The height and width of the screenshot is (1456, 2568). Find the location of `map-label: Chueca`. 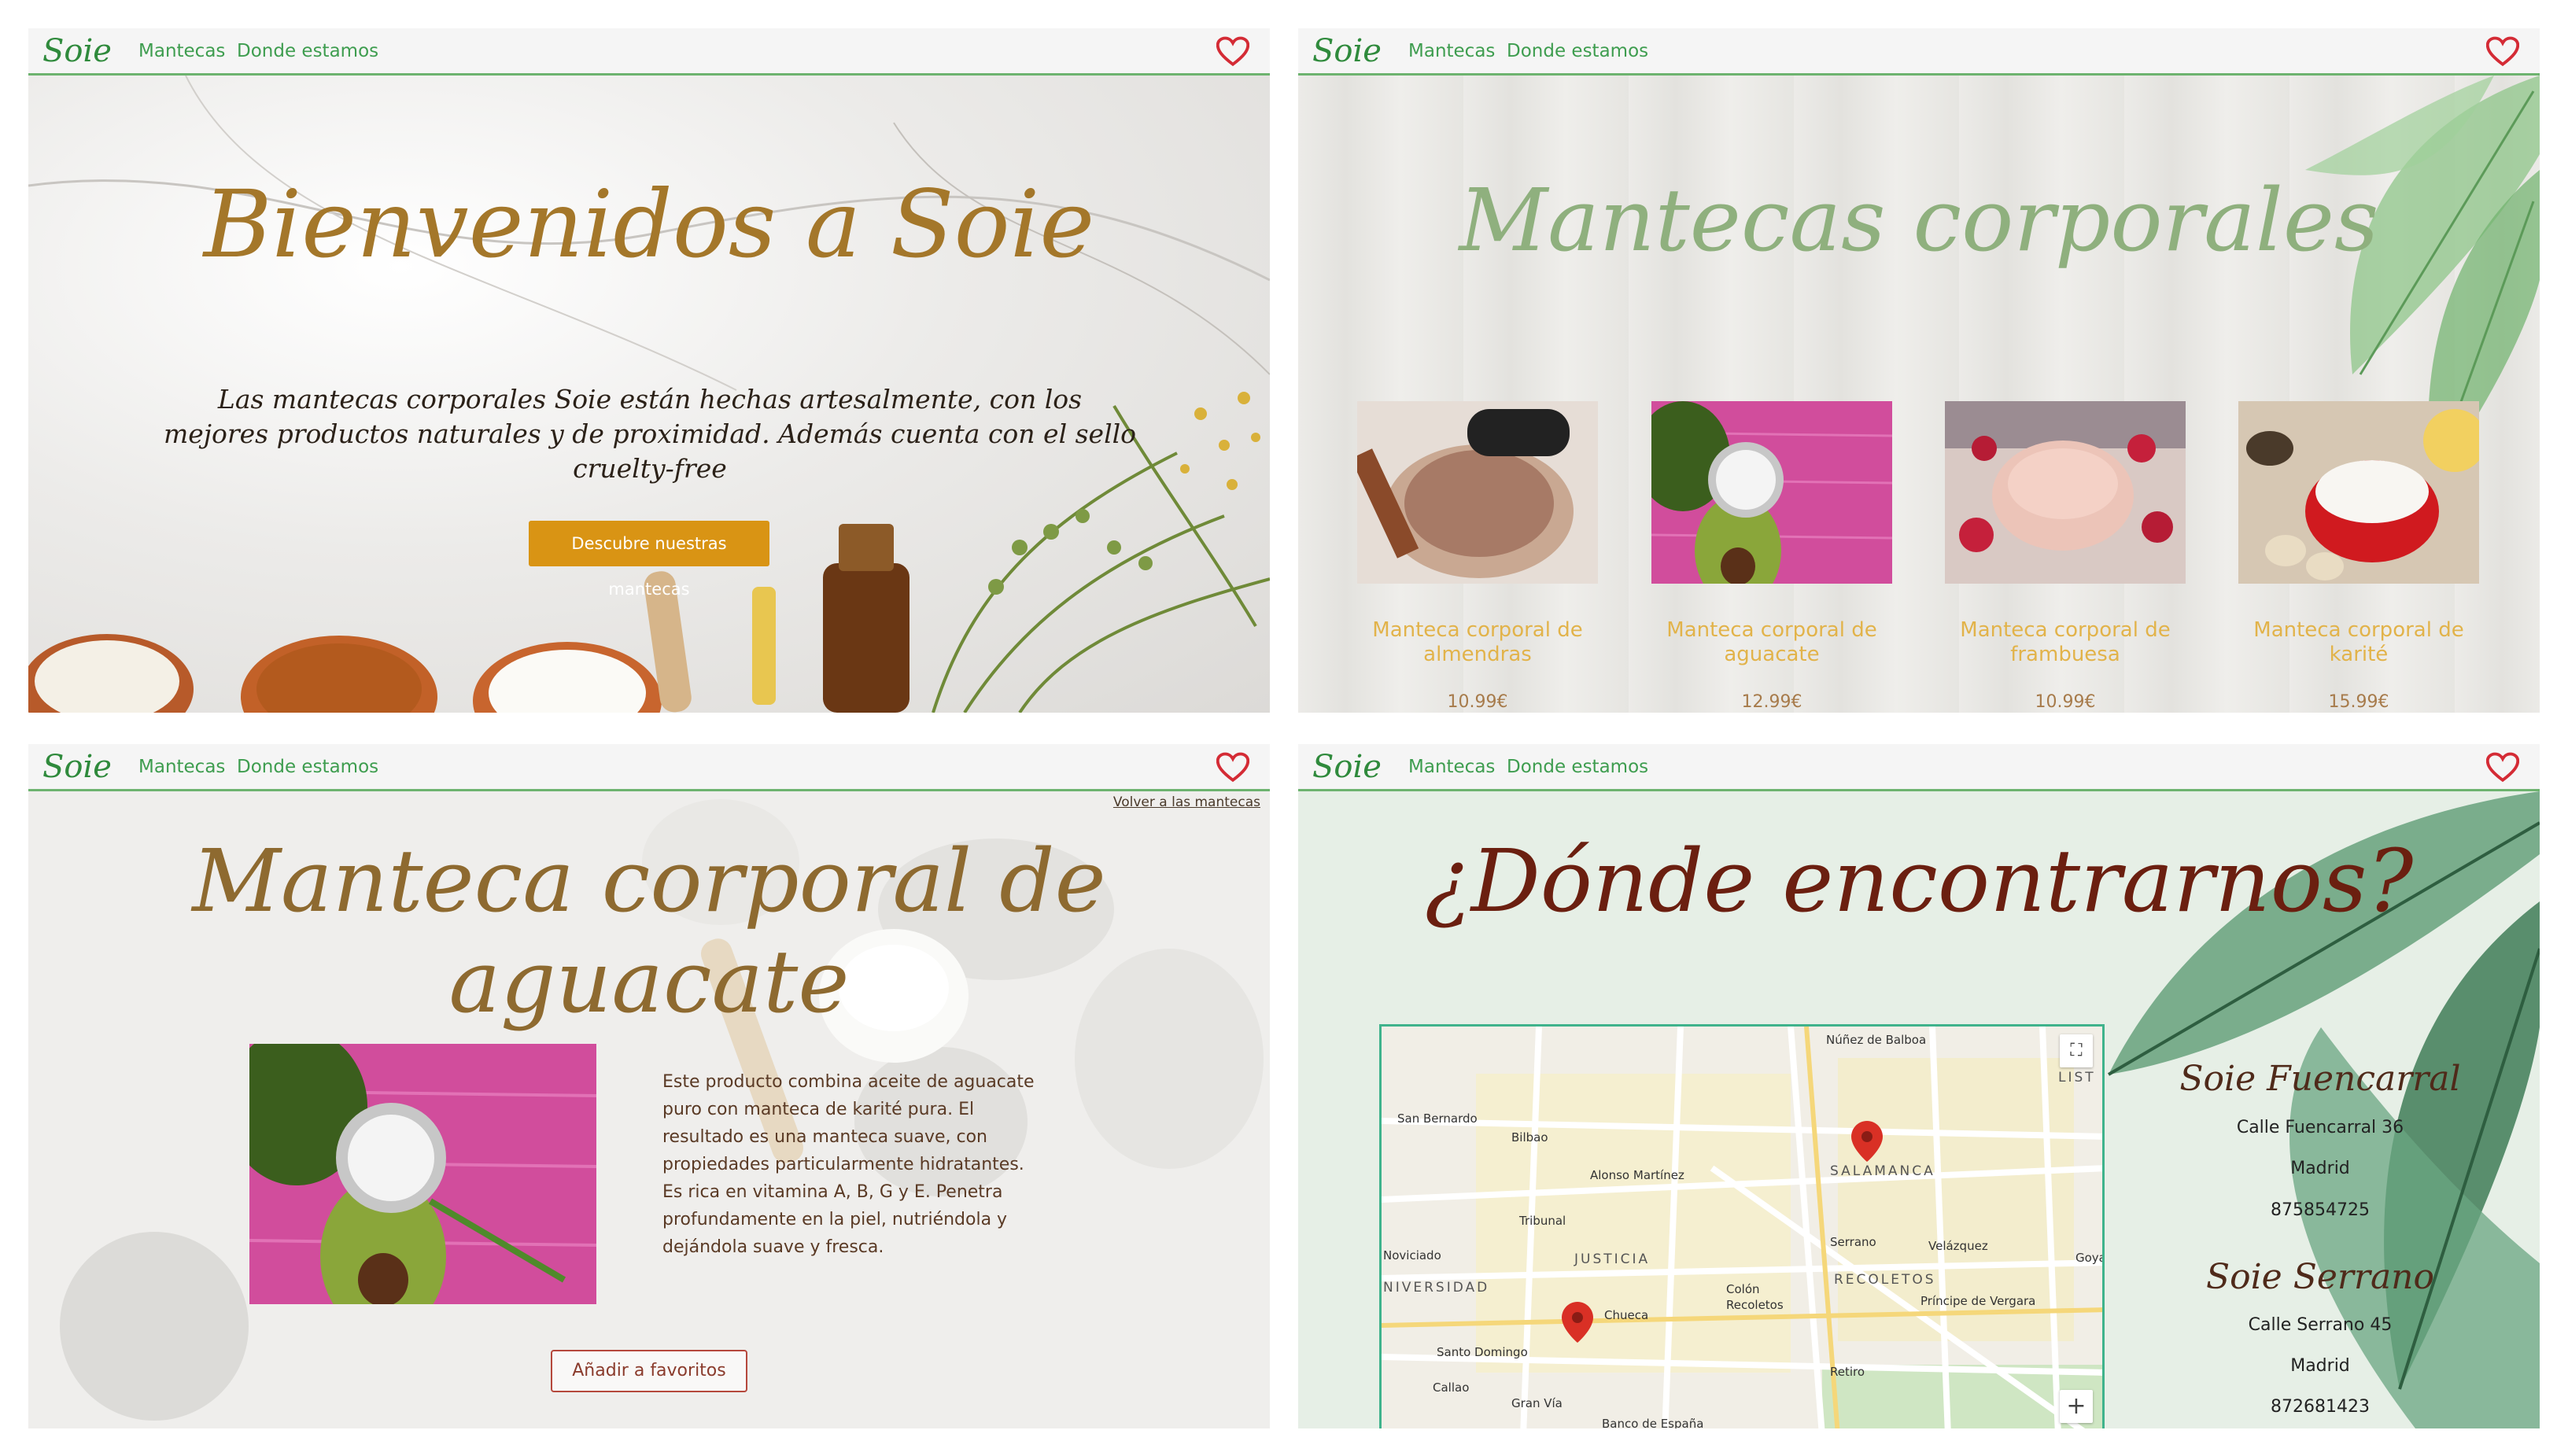

map-label: Chueca is located at coordinates (1626, 1315).